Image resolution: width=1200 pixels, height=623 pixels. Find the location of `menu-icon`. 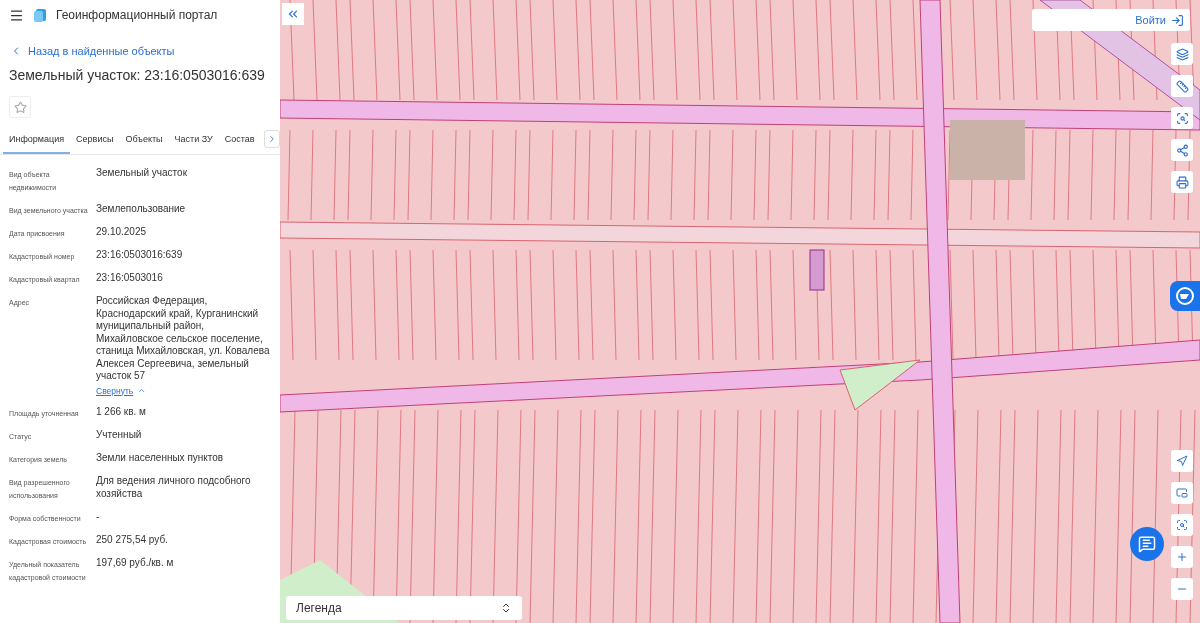

menu-icon is located at coordinates (16, 15).